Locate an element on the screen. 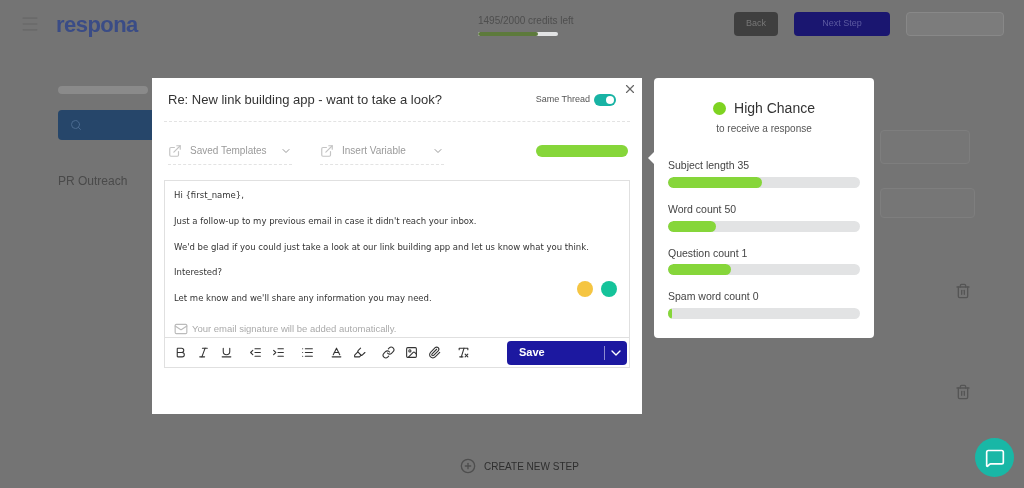 This screenshot has height=488, width=1024. metric-label: Spam word count 0 is located at coordinates (714, 297).